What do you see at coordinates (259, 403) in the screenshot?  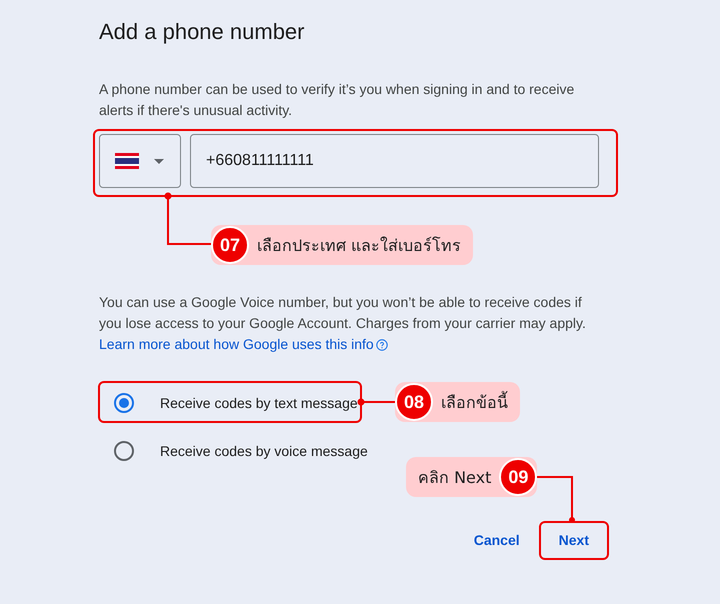 I see `option-label: Receive codes by text message` at bounding box center [259, 403].